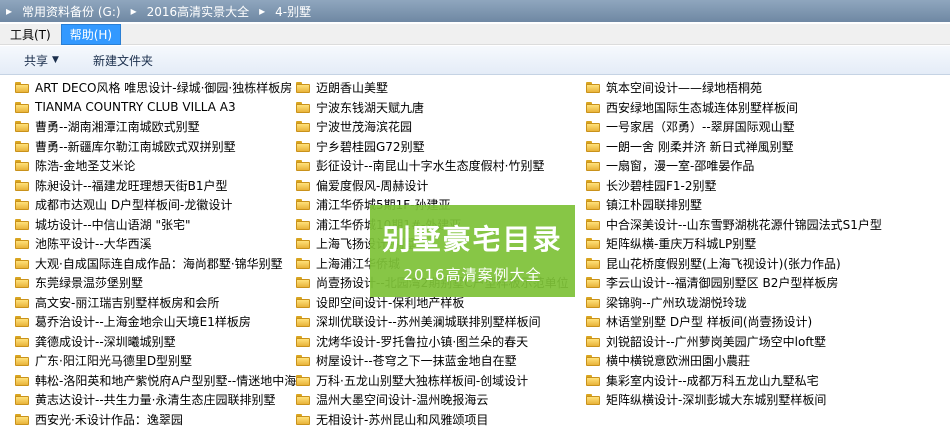 This screenshot has height=440, width=950. What do you see at coordinates (734, 322) in the screenshot?
I see `folder-item: 林语堂别墅 D户型 样板间(尚壹扬设计)` at bounding box center [734, 322].